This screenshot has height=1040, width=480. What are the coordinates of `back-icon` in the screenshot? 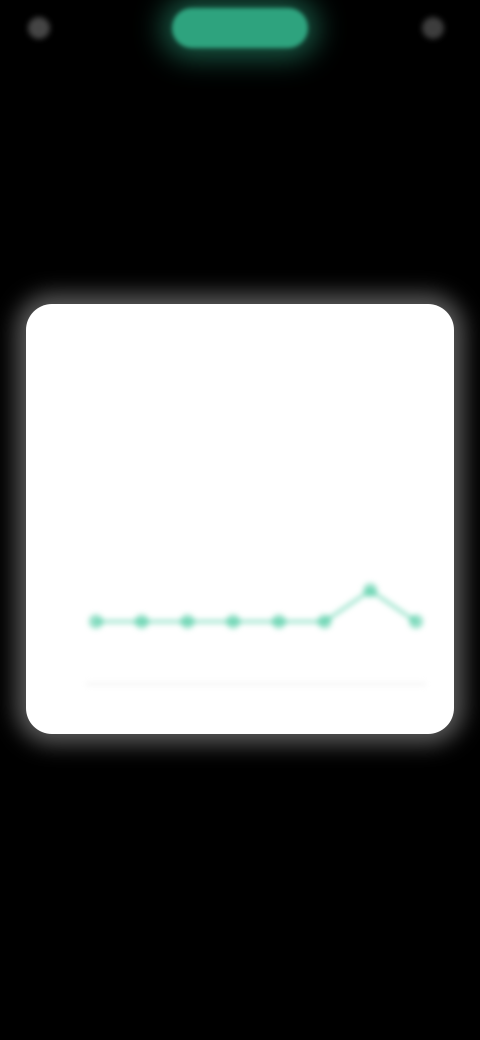 It's located at (39, 28).